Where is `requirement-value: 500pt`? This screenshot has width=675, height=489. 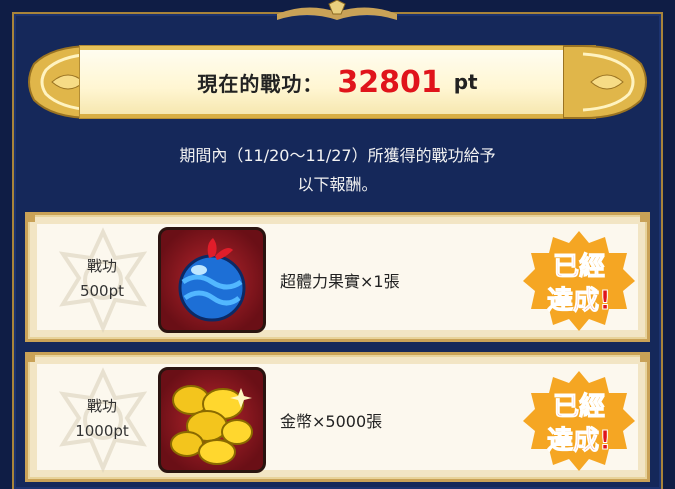
requirement-value: 500pt is located at coordinates (102, 291).